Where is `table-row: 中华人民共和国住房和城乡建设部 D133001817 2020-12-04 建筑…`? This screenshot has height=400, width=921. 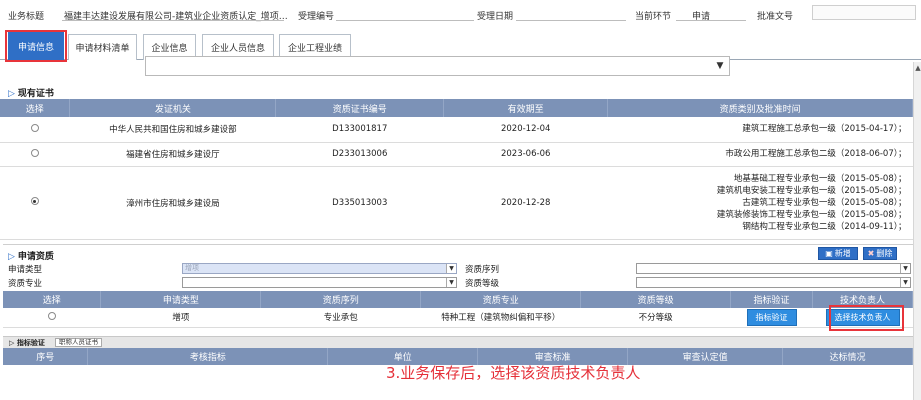 table-row: 中华人民共和国住房和城乡建设部 D133001817 2020-12-04 建筑… is located at coordinates (456, 130).